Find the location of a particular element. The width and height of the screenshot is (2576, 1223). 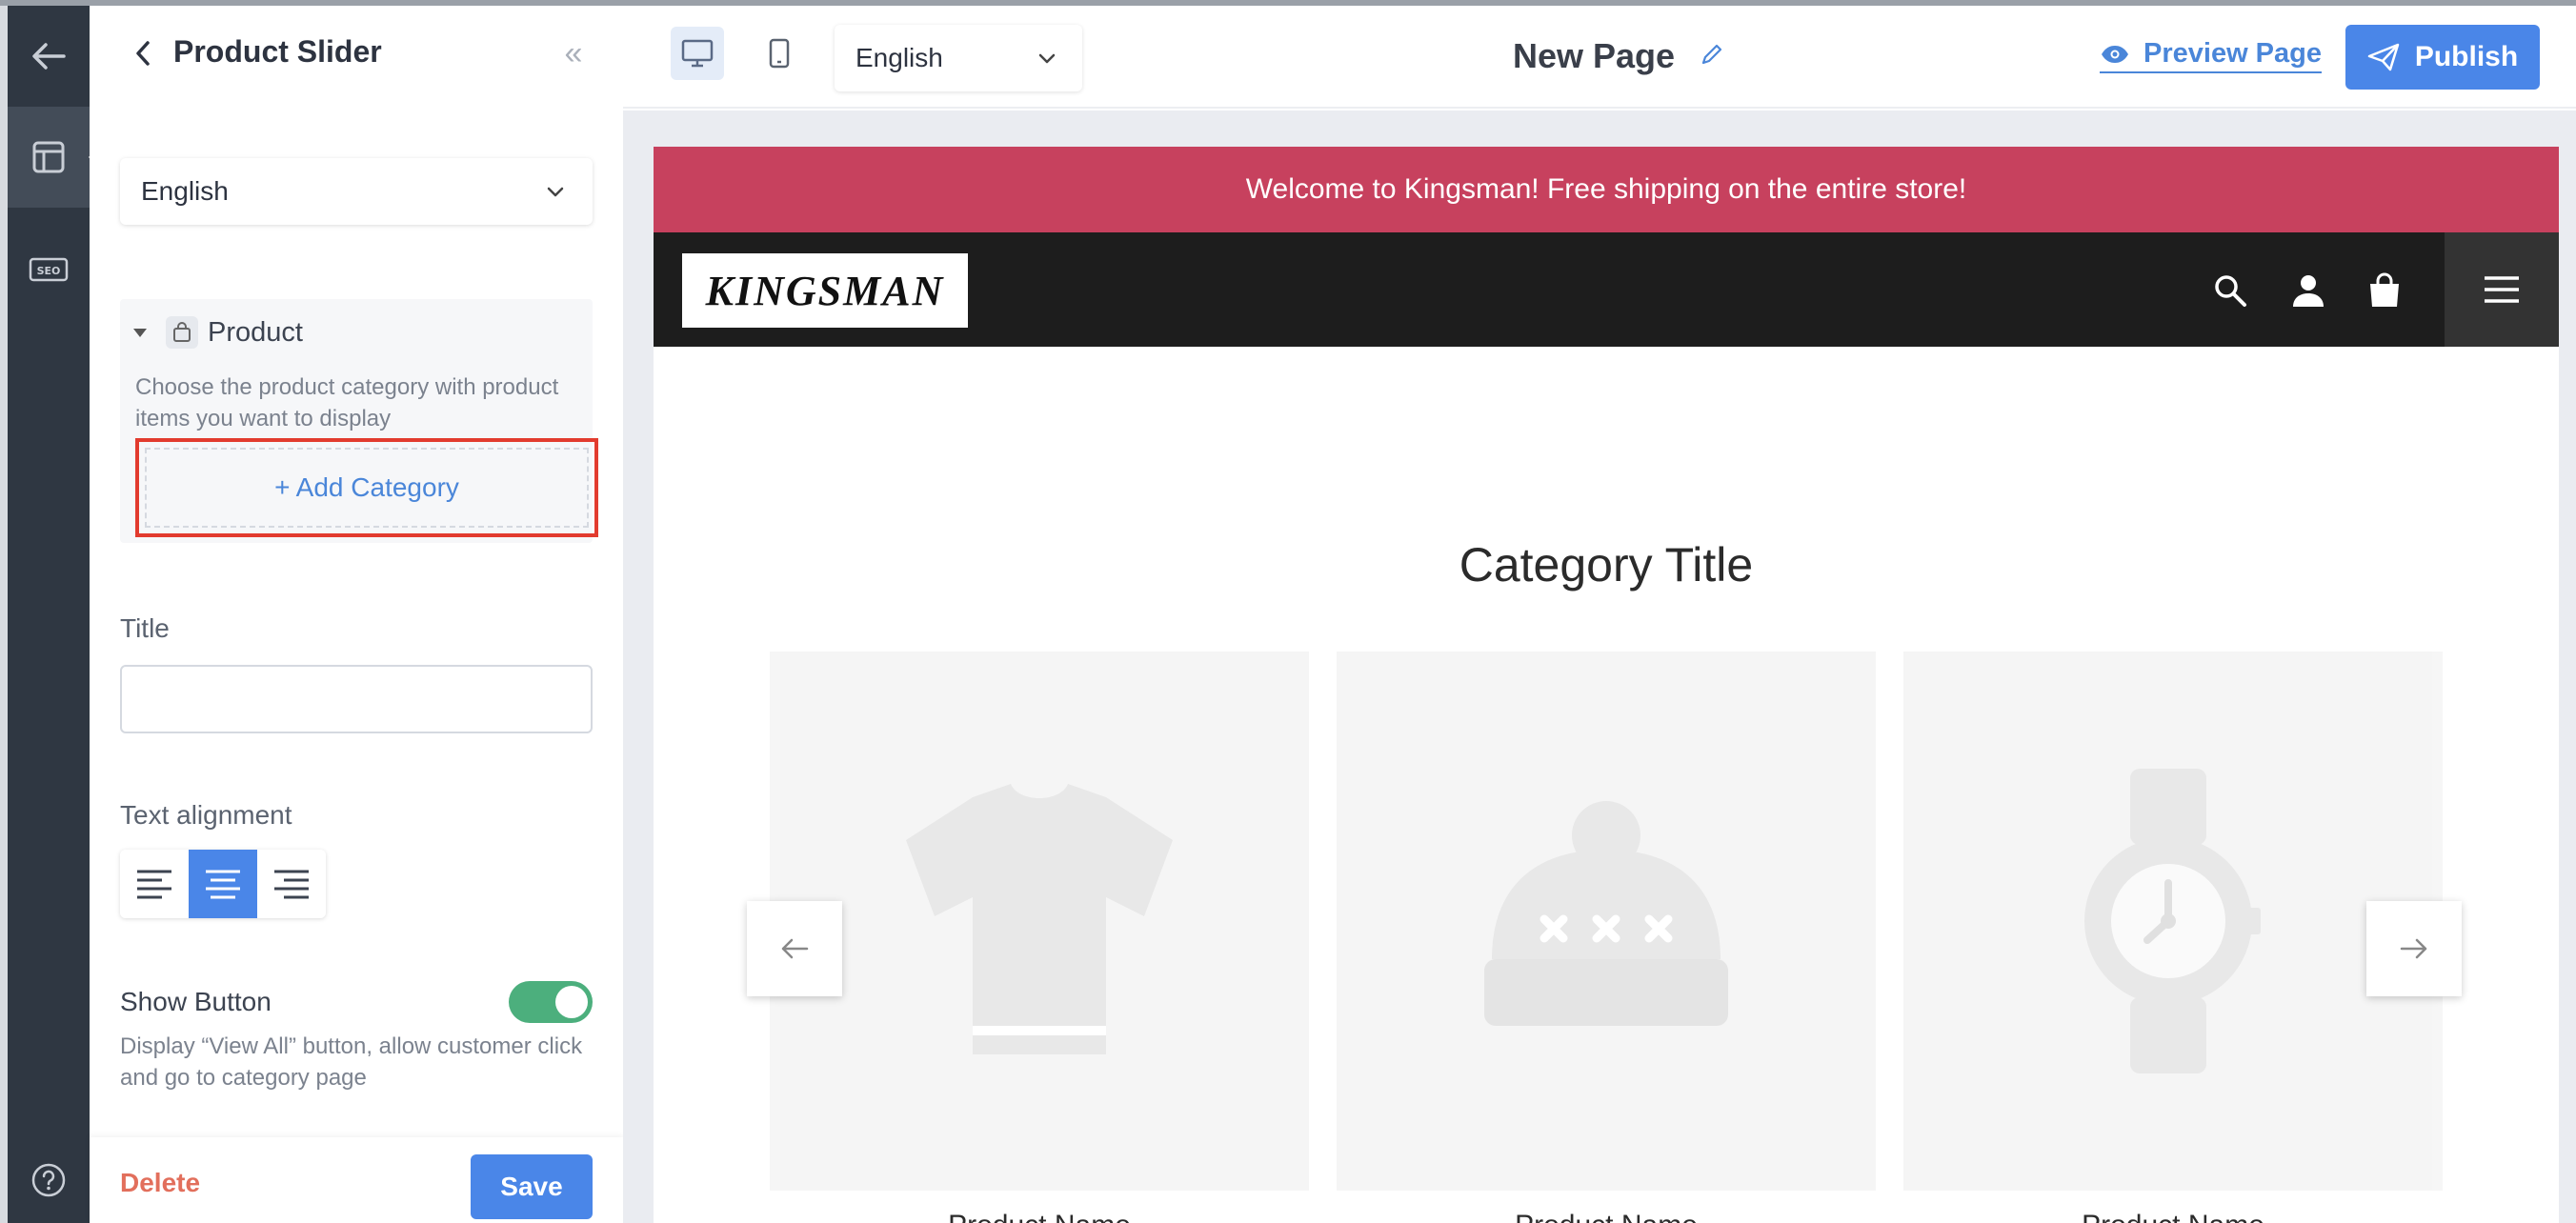

title-input is located at coordinates (356, 699).